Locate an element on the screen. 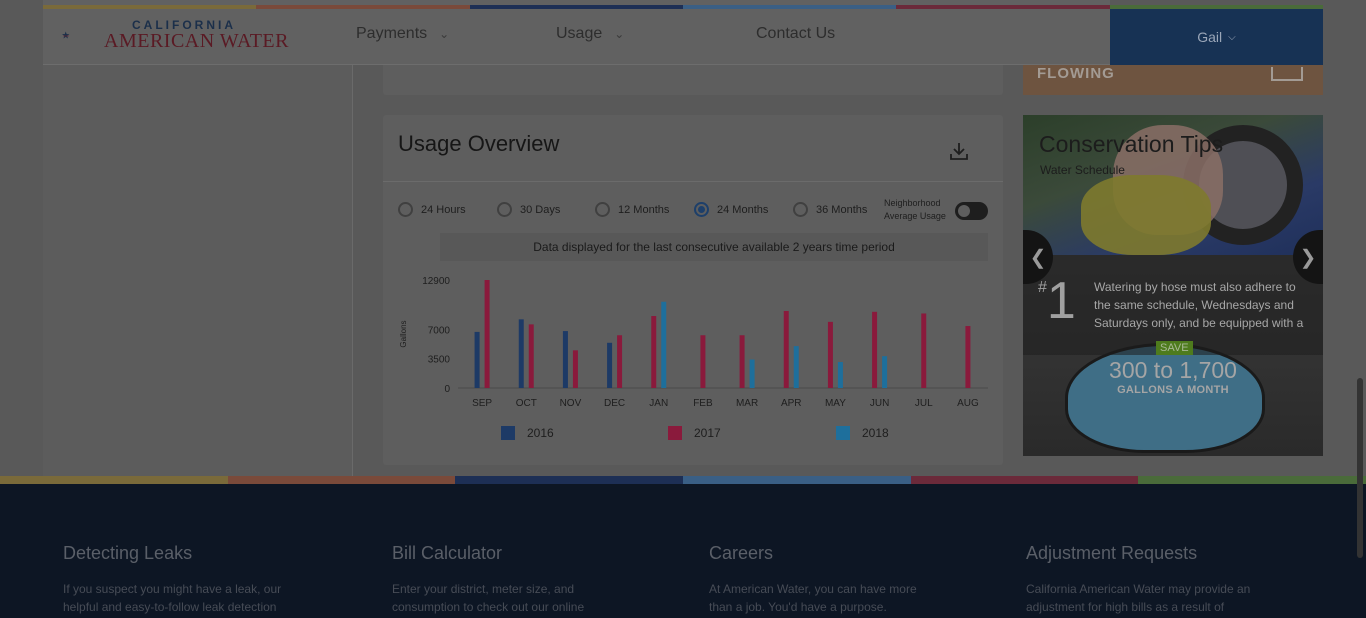 Image resolution: width=1366 pixels, height=618 pixels. promo-card-flowing: FLOWING is located at coordinates (1173, 80).